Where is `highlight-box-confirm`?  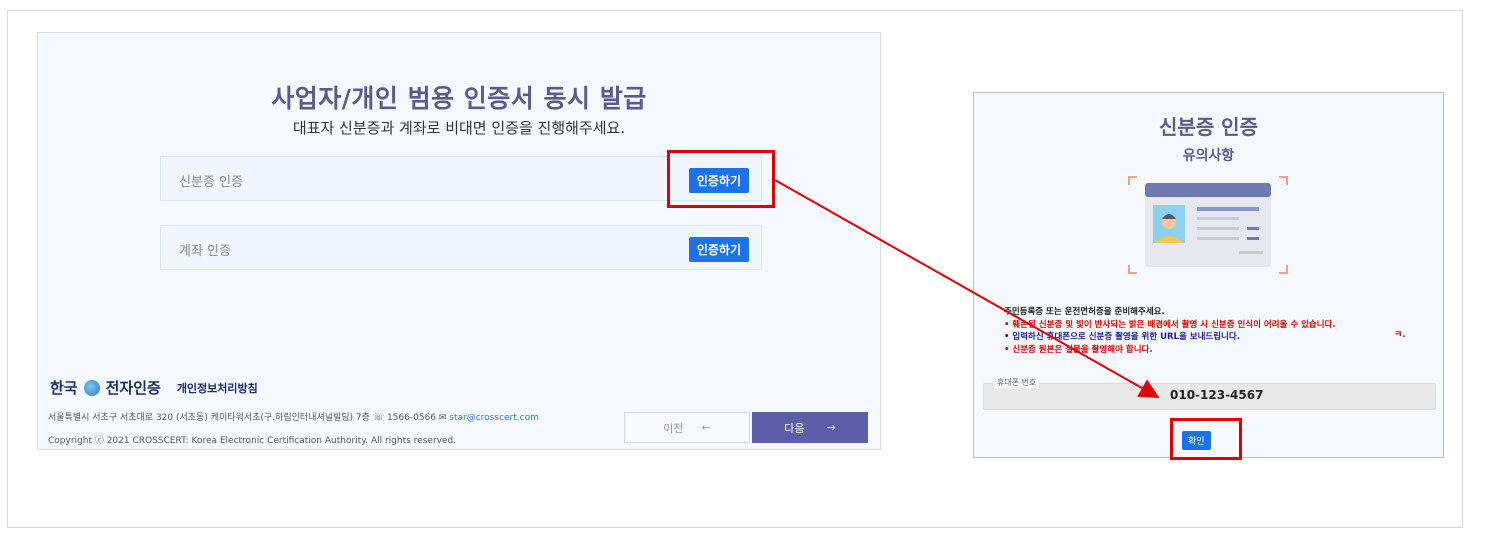
highlight-box-confirm is located at coordinates (1206, 439).